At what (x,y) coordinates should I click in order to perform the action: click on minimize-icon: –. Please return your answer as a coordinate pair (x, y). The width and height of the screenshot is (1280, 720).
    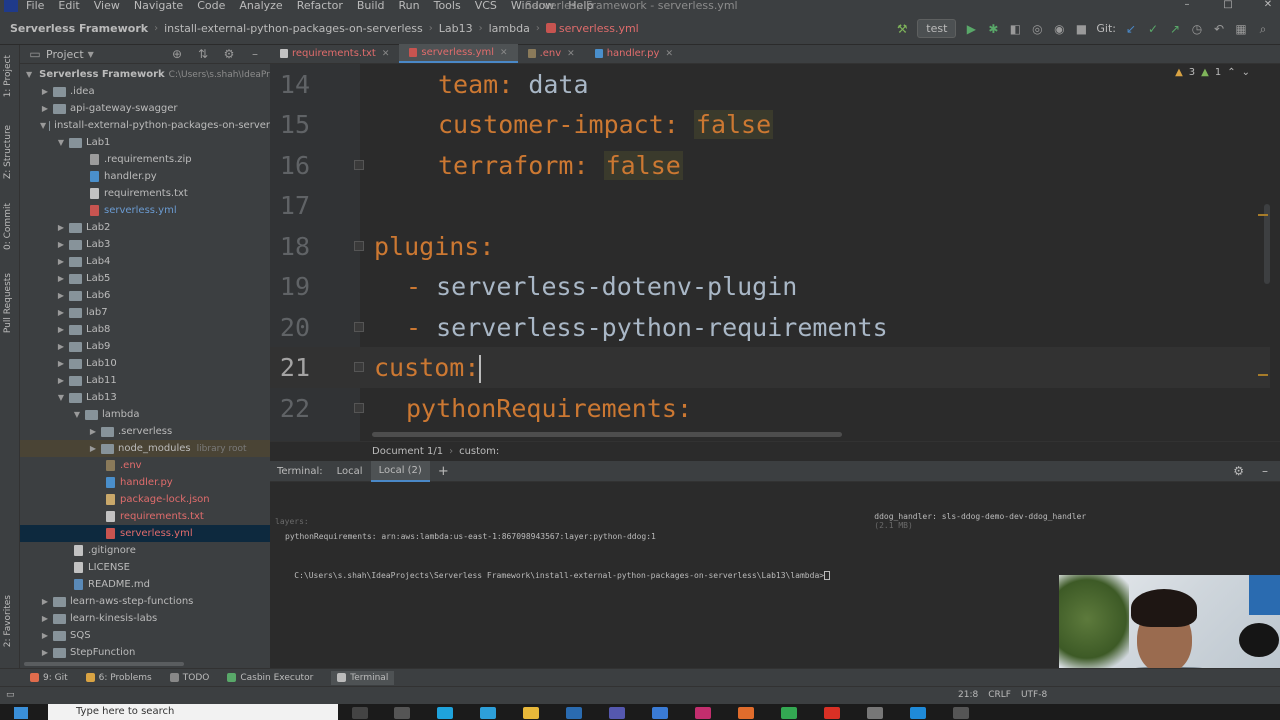
    Looking at the image, I should click on (1187, 6).